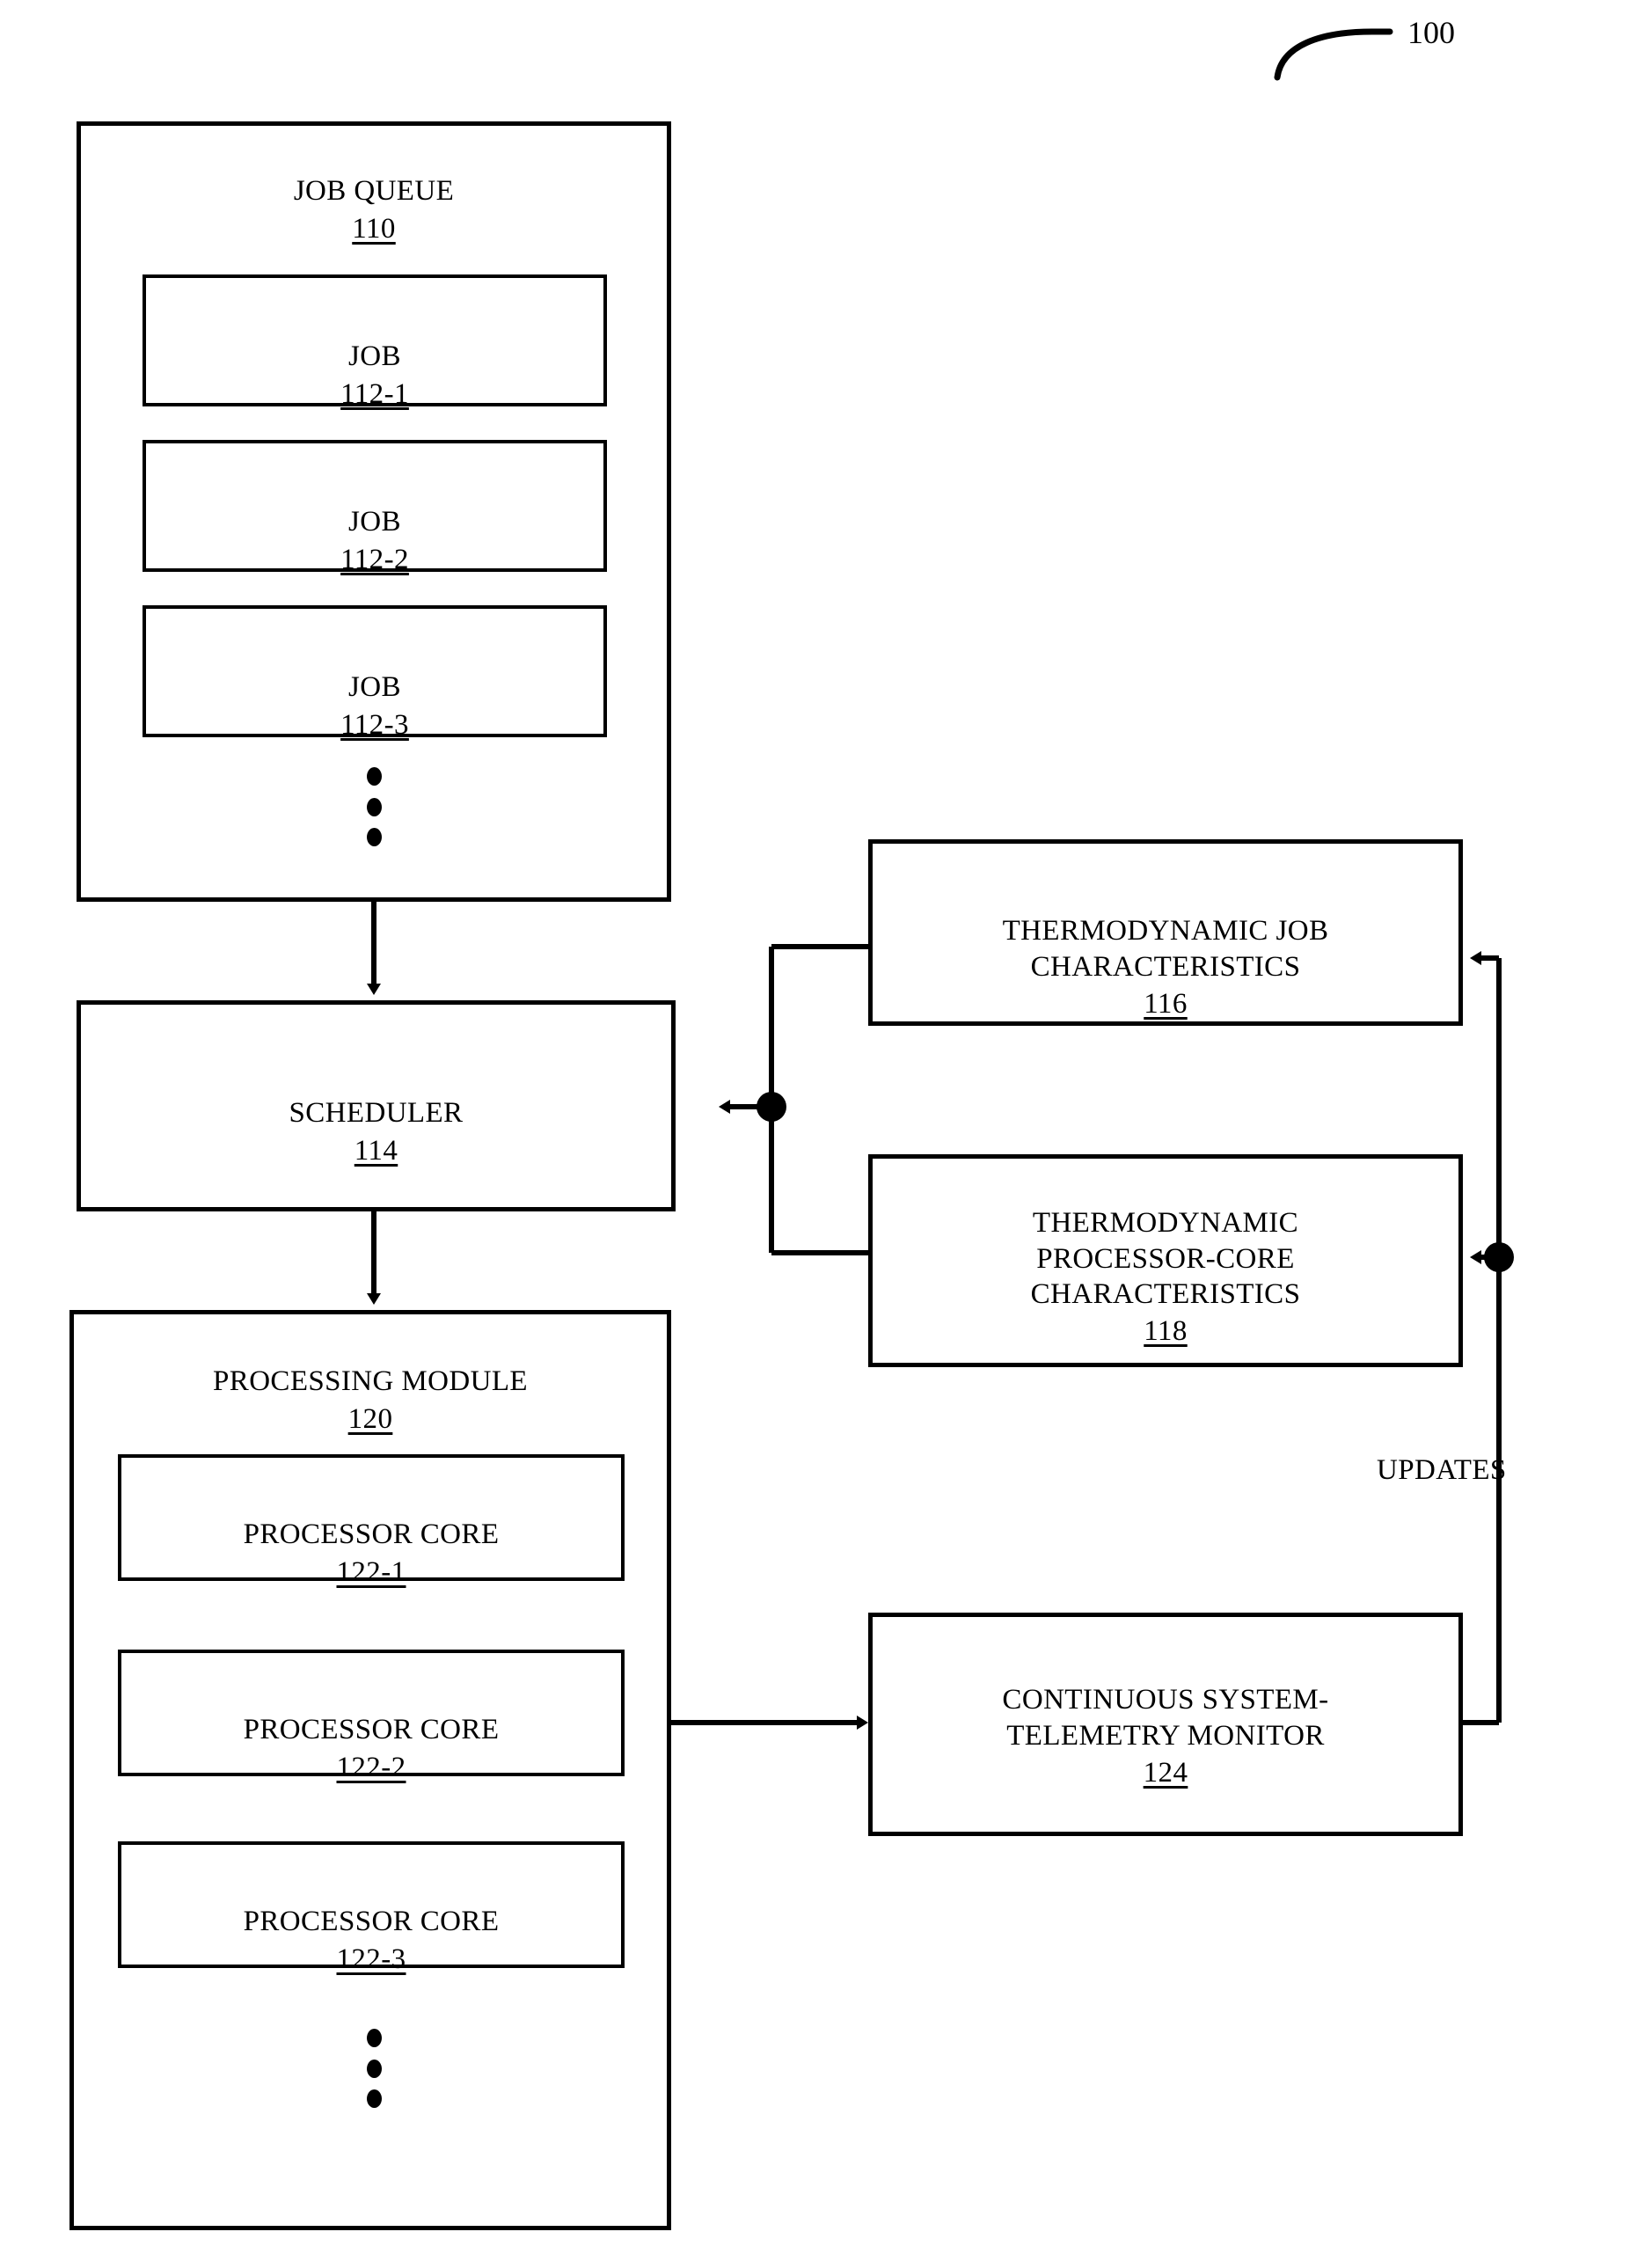 Image resolution: width=1652 pixels, height=2261 pixels. I want to click on job-queue-title: JOB QUEUE, so click(374, 191).